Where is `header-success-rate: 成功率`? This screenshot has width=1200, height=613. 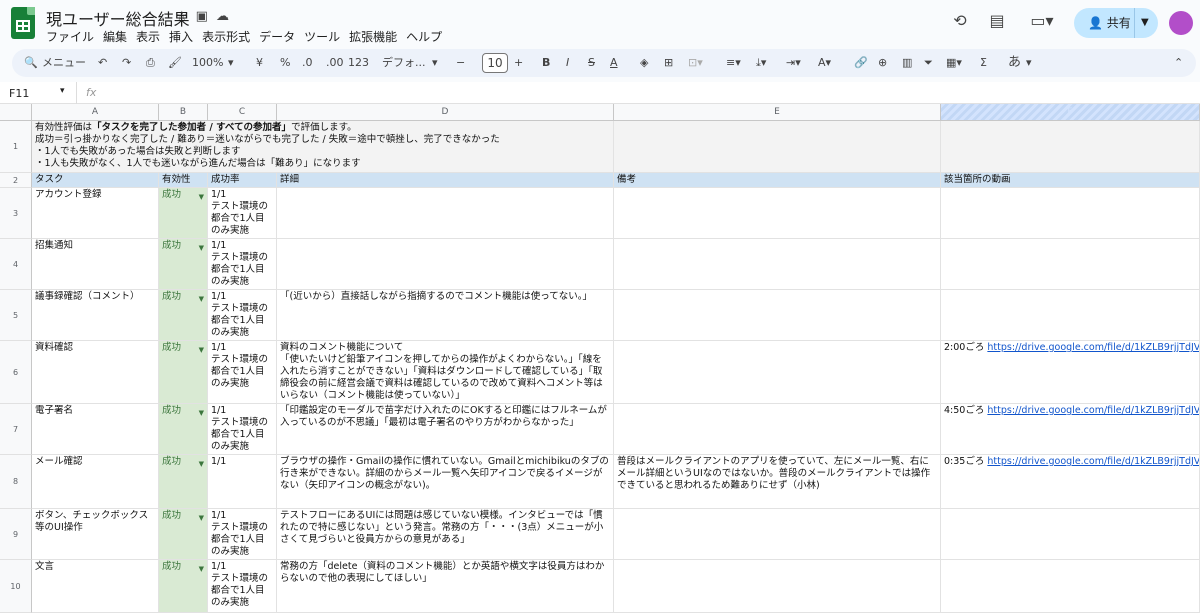
header-success-rate: 成功率 is located at coordinates (242, 180).